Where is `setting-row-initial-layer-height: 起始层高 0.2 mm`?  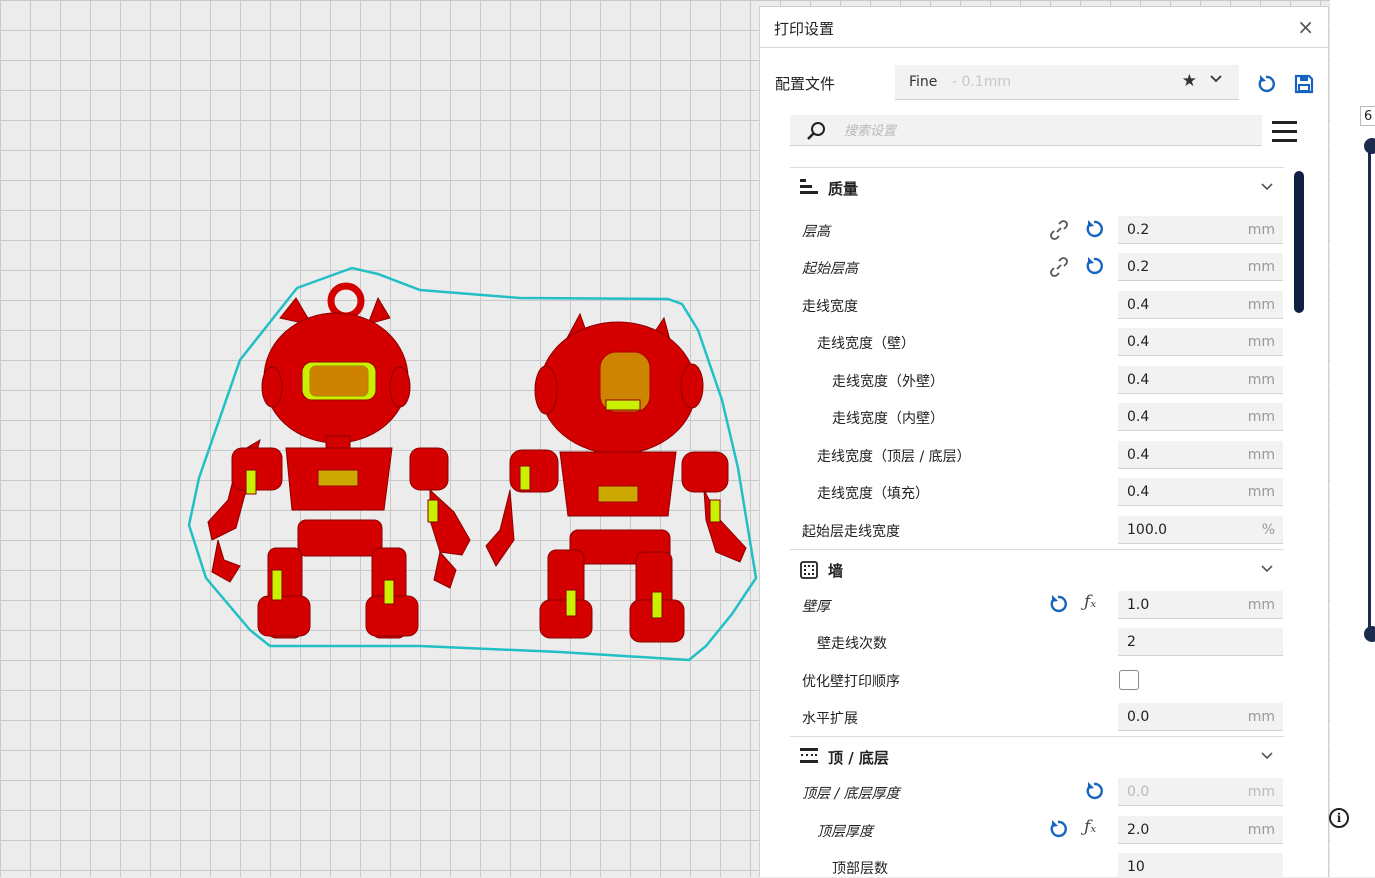 setting-row-initial-layer-height: 起始层高 0.2 mm is located at coordinates (1037, 266).